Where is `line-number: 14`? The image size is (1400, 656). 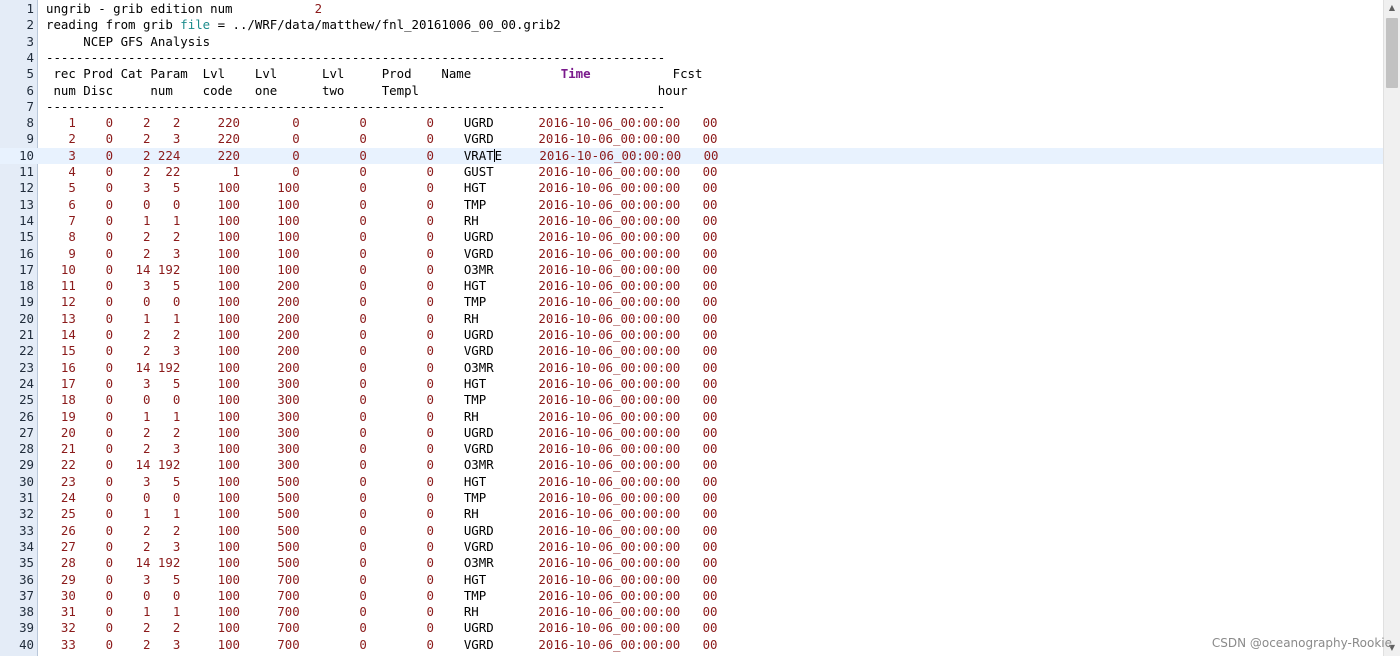
line-number: 14 is located at coordinates (26, 220).